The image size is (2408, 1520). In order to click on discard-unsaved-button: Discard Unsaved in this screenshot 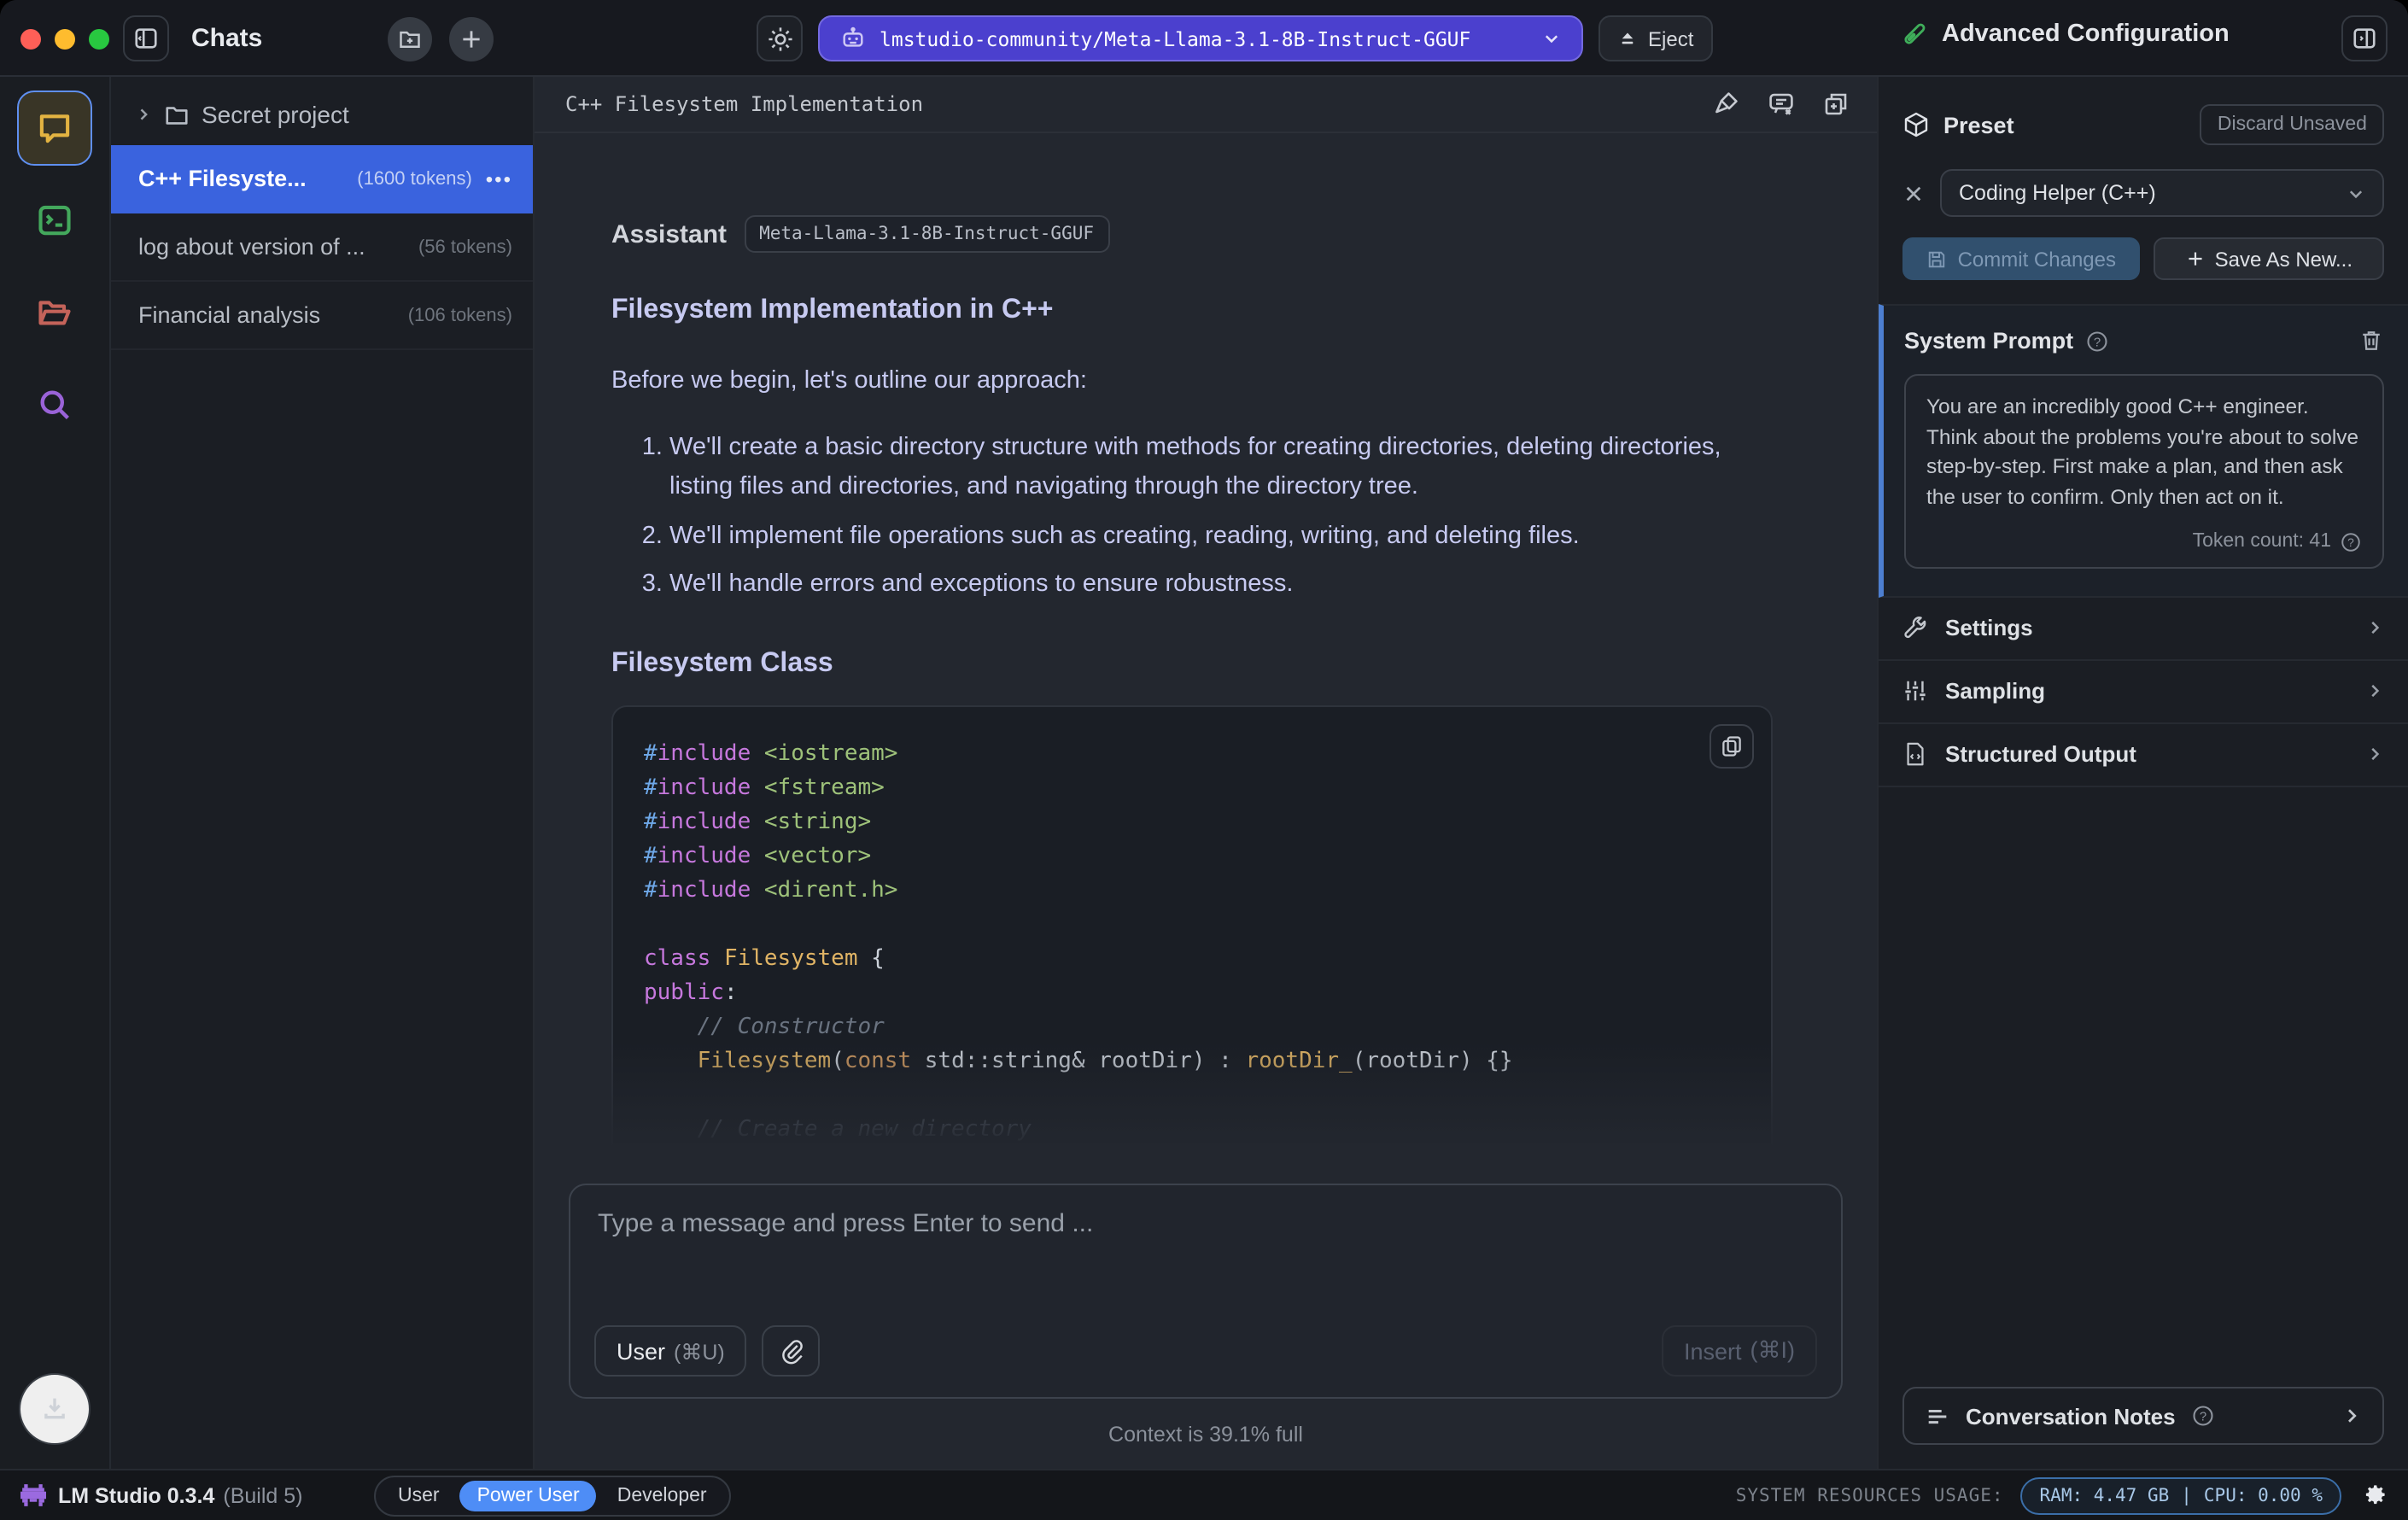, I will do `click(2292, 124)`.